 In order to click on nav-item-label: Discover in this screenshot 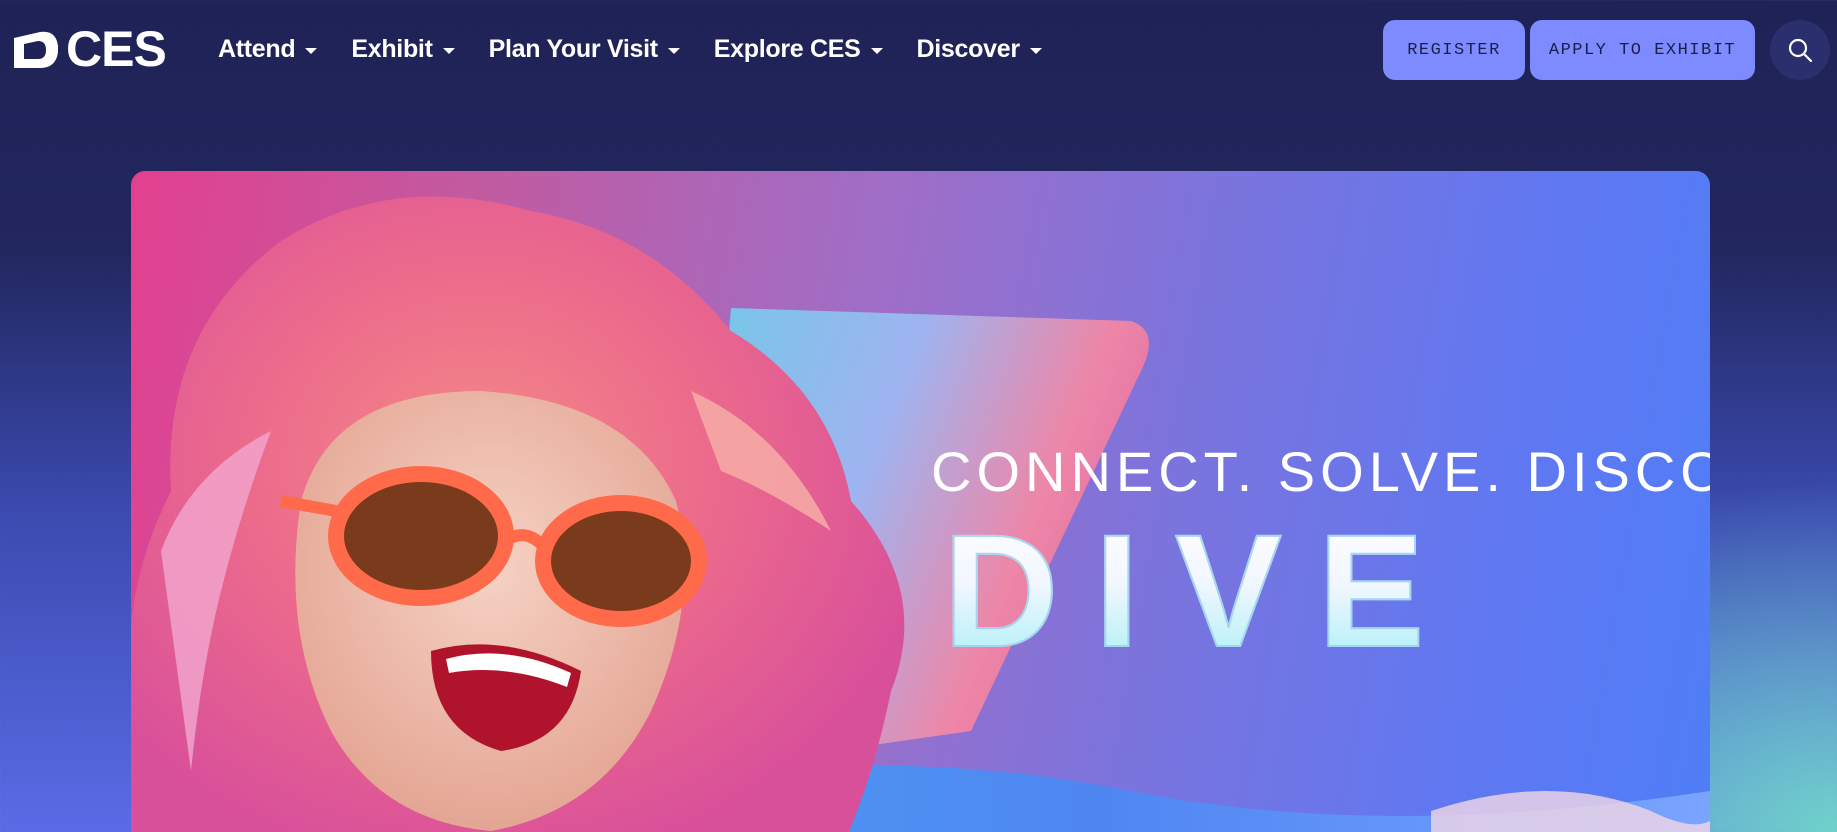, I will do `click(968, 48)`.